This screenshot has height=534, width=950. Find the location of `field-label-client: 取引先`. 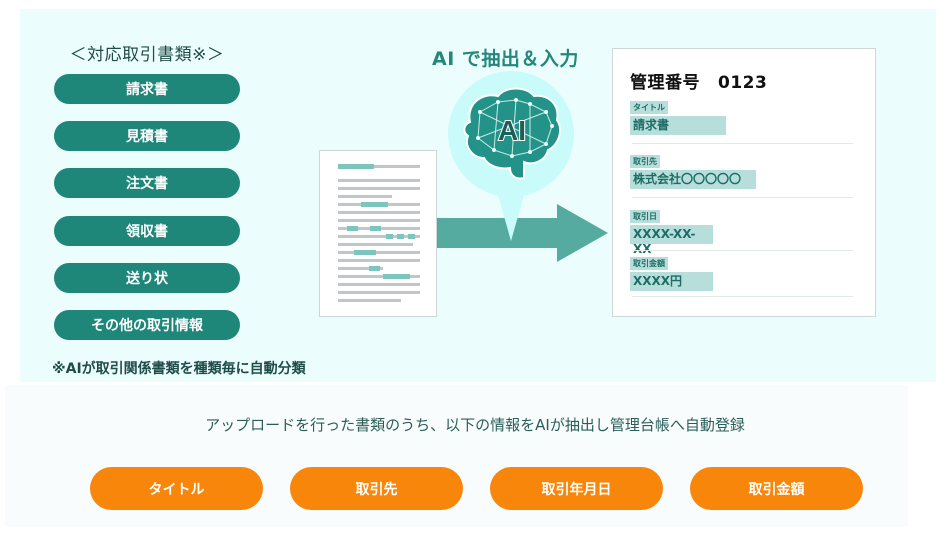

field-label-client: 取引先 is located at coordinates (645, 161).